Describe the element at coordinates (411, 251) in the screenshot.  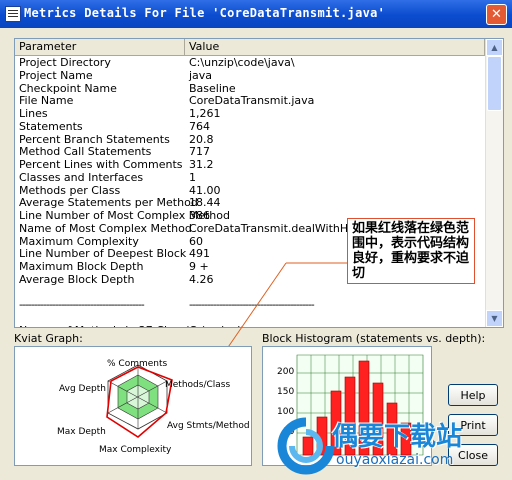
I see `annotation-note: 如果红线落在绿色范围中，表示代码结构良好，重构要求不迫切` at that location.